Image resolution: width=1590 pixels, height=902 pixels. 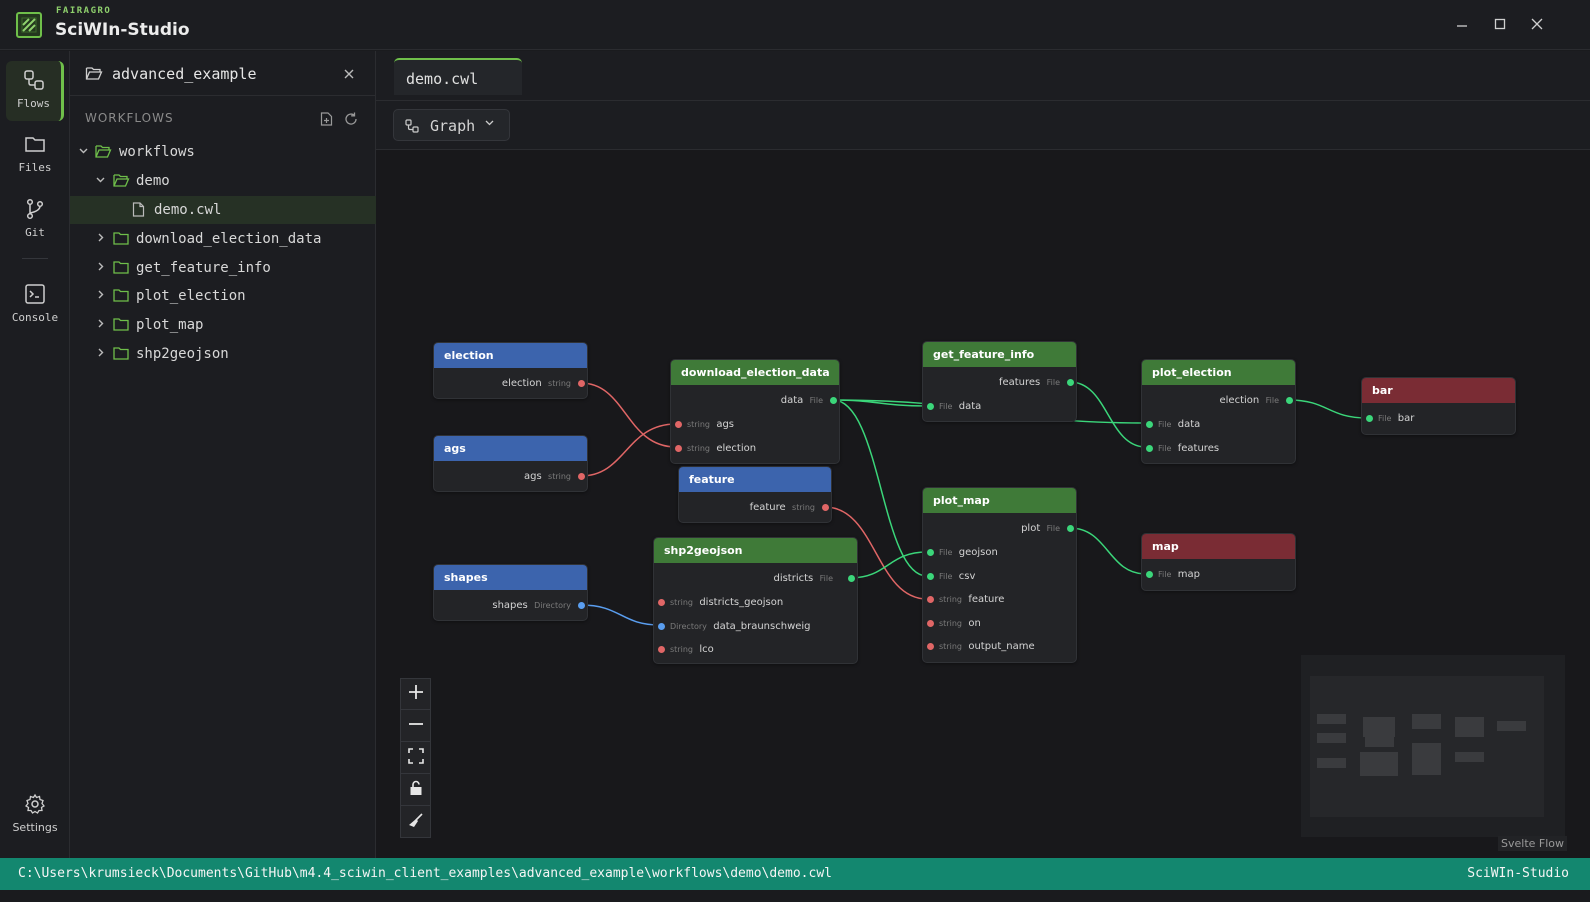 What do you see at coordinates (223, 181) in the screenshot?
I see `tree-folder-demo: demo` at bounding box center [223, 181].